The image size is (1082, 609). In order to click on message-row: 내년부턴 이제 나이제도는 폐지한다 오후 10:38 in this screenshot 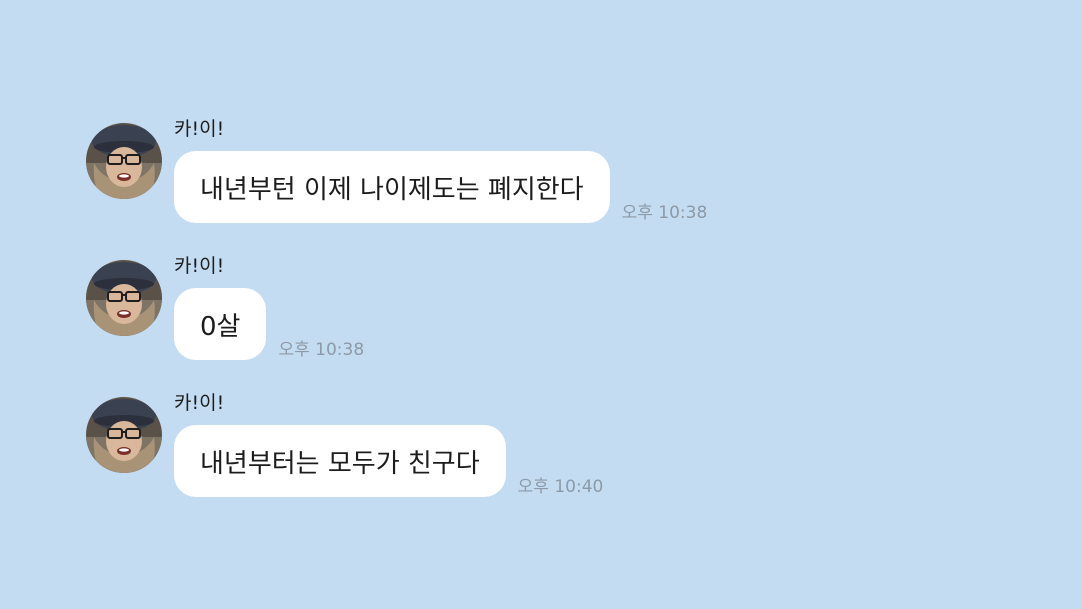, I will do `click(440, 187)`.